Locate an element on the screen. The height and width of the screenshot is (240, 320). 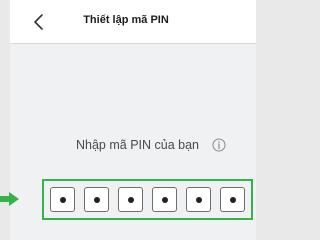
pin-prompt-row: Nhập mã PIN của bạn is located at coordinates (151, 145).